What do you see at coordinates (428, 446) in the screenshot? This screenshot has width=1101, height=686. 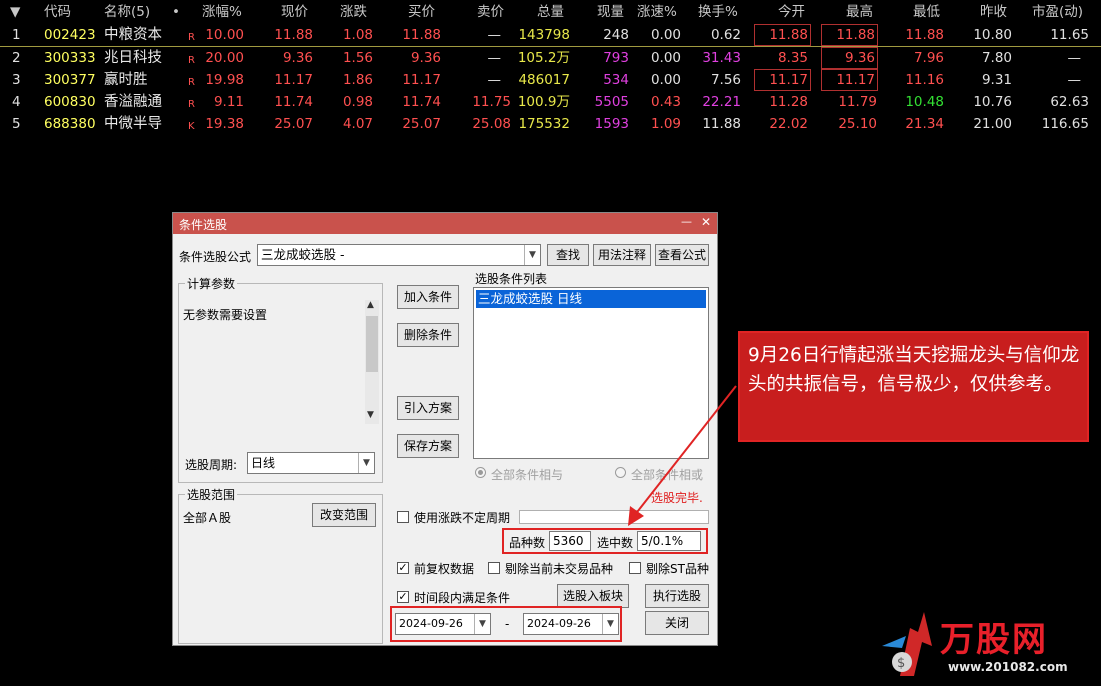 I see `save-plan-button: 保存方案` at bounding box center [428, 446].